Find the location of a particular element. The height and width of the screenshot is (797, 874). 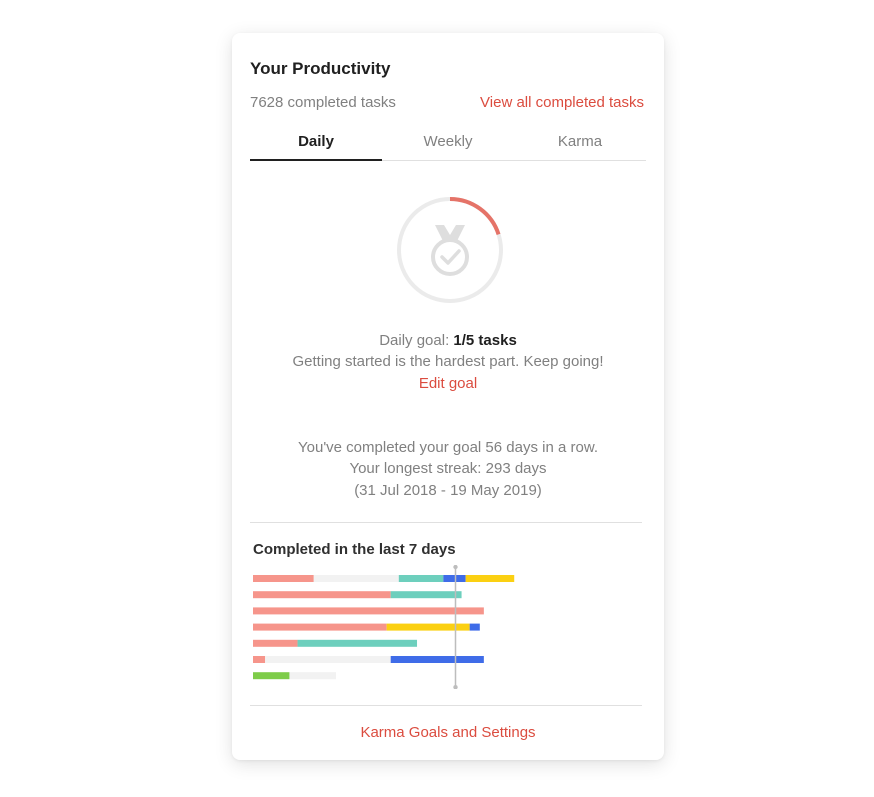

streak-range: (31 Jul 2018 - 19 May 2019) is located at coordinates (448, 490).